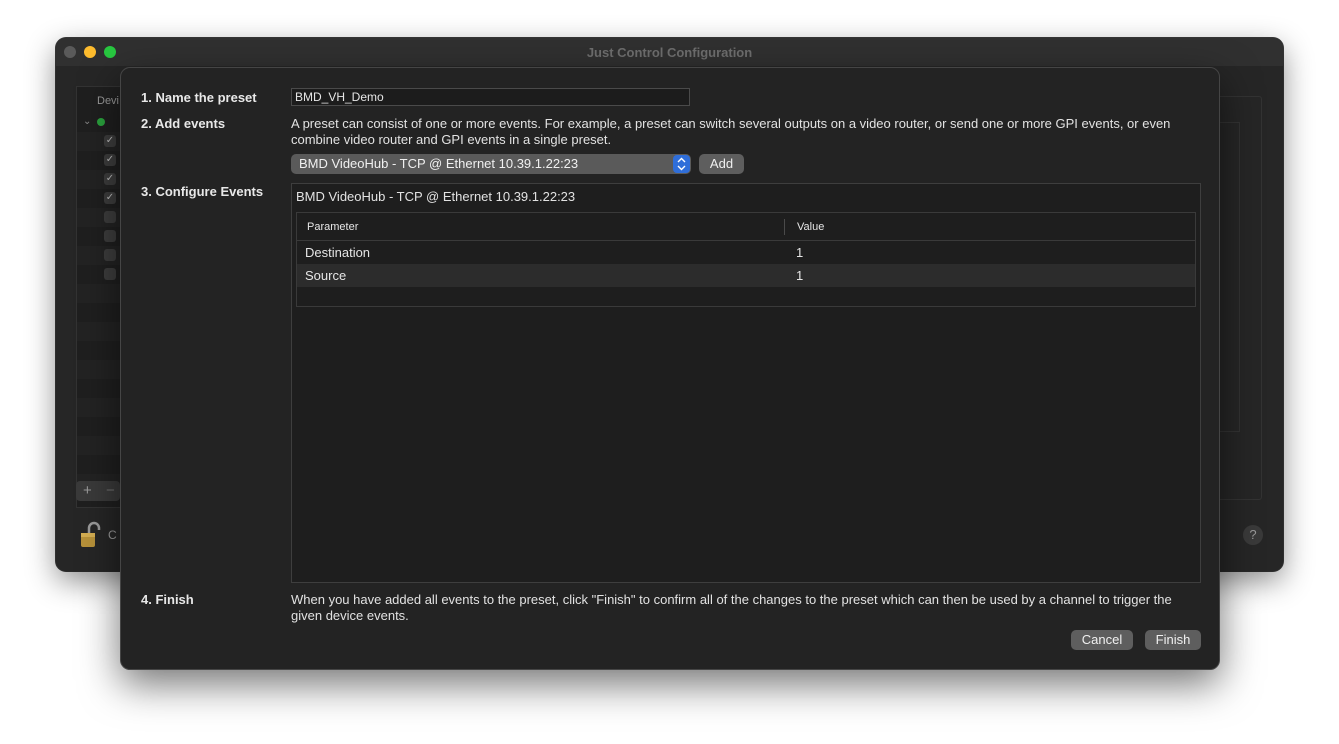  Describe the element at coordinates (87, 121) in the screenshot. I see `chevron-down-icon: ⌄` at that location.